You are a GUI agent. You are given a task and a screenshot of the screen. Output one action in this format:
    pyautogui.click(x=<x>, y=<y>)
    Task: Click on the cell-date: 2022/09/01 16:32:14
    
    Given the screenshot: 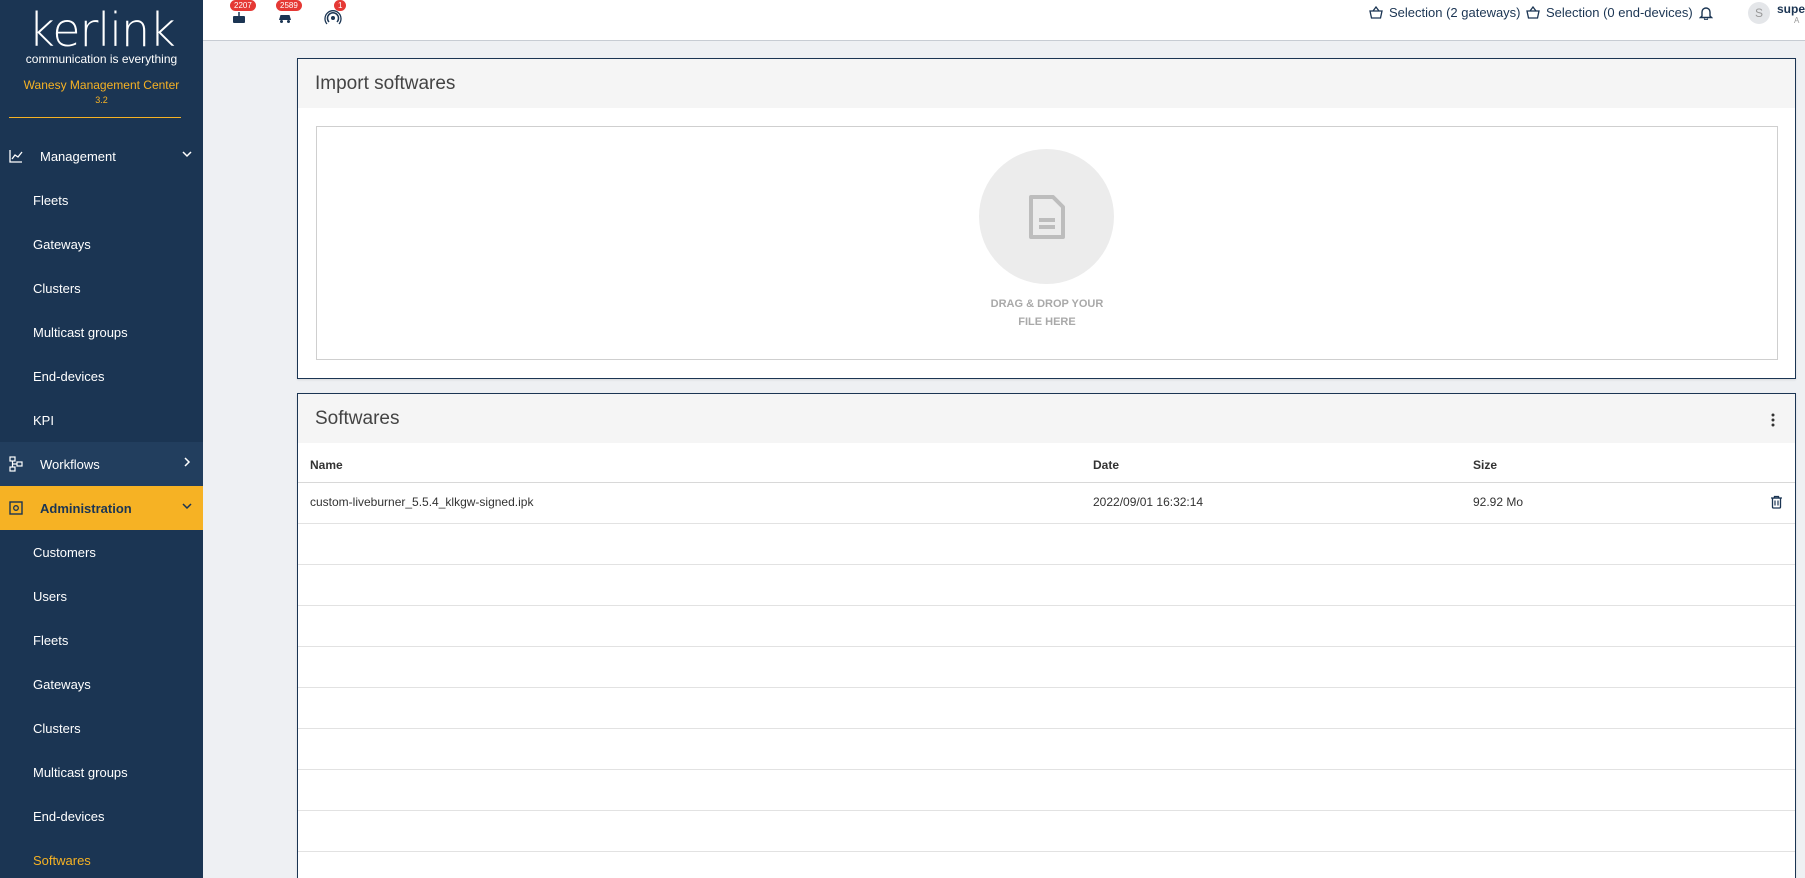 What is the action you would take?
    pyautogui.click(x=1148, y=502)
    